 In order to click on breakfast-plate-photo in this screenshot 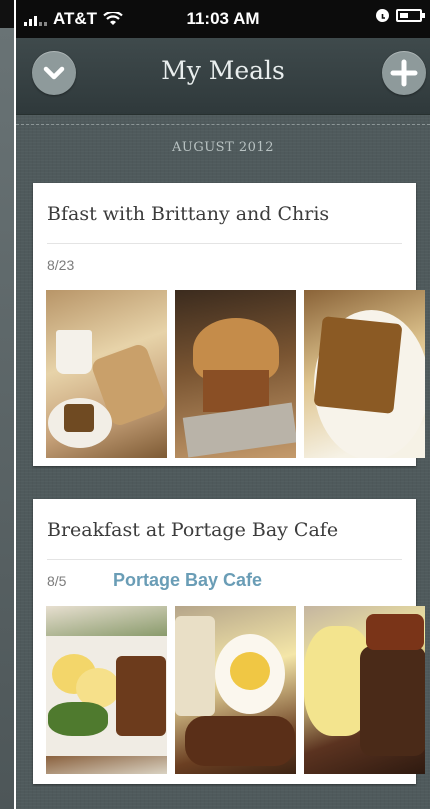, I will do `click(235, 690)`.